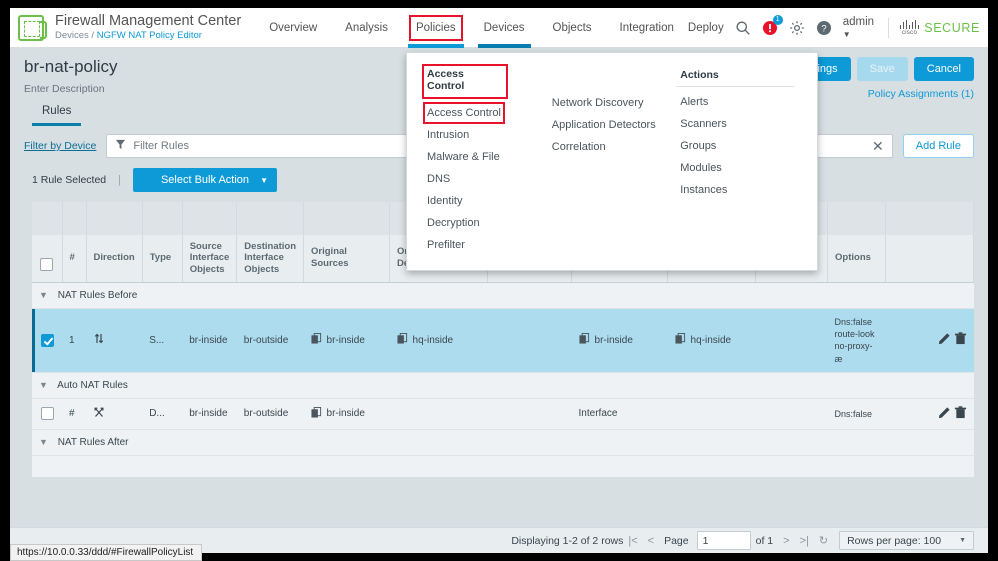 The image size is (998, 561). Describe the element at coordinates (99, 414) in the screenshot. I see `cross-arrow-icon` at that location.